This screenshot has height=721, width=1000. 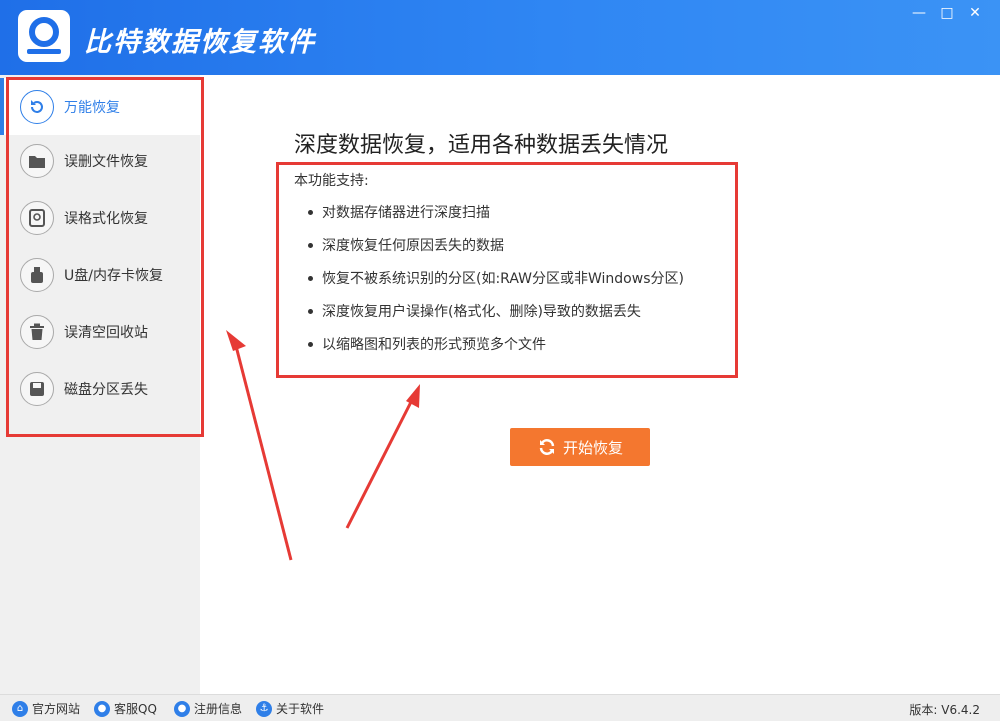 I want to click on maximize-button: □, so click(x=947, y=13).